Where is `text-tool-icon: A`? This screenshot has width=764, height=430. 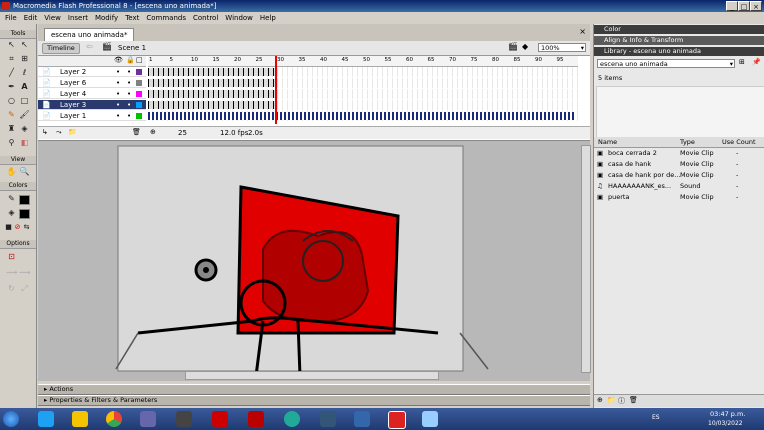
text-tool-icon: A is located at coordinates (24, 87).